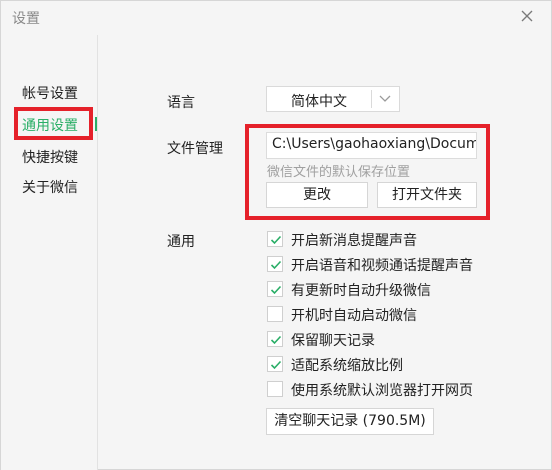  What do you see at coordinates (96, 124) in the screenshot?
I see `active-indicator` at bounding box center [96, 124].